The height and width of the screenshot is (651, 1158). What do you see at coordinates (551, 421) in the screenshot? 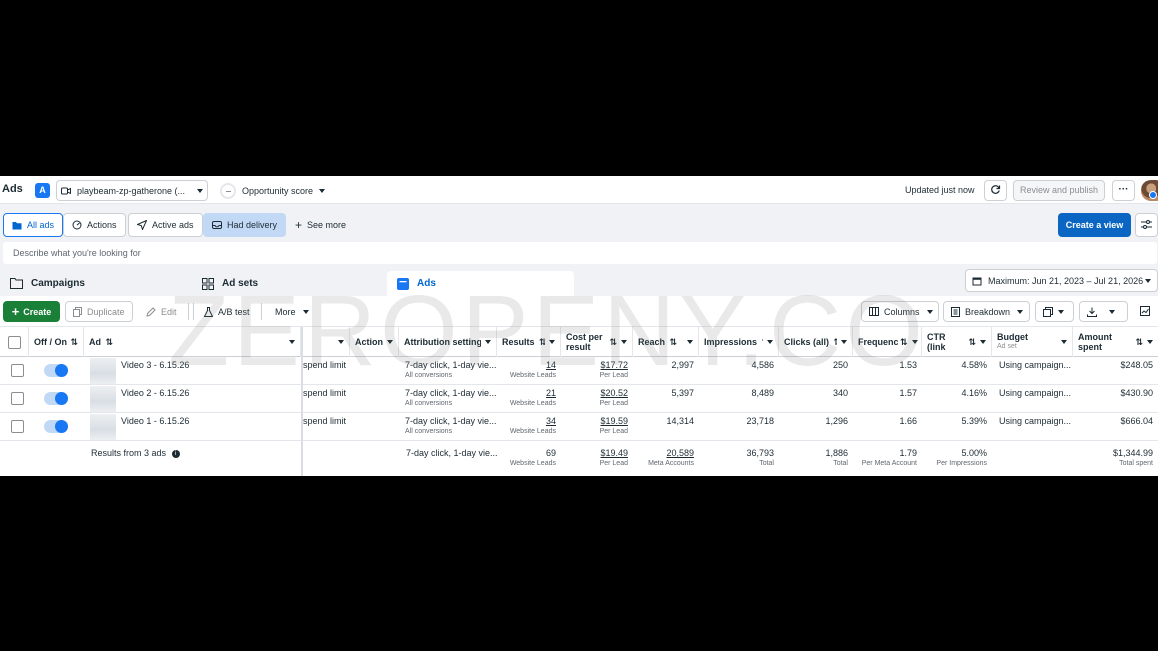
I see `results-value: 34` at bounding box center [551, 421].